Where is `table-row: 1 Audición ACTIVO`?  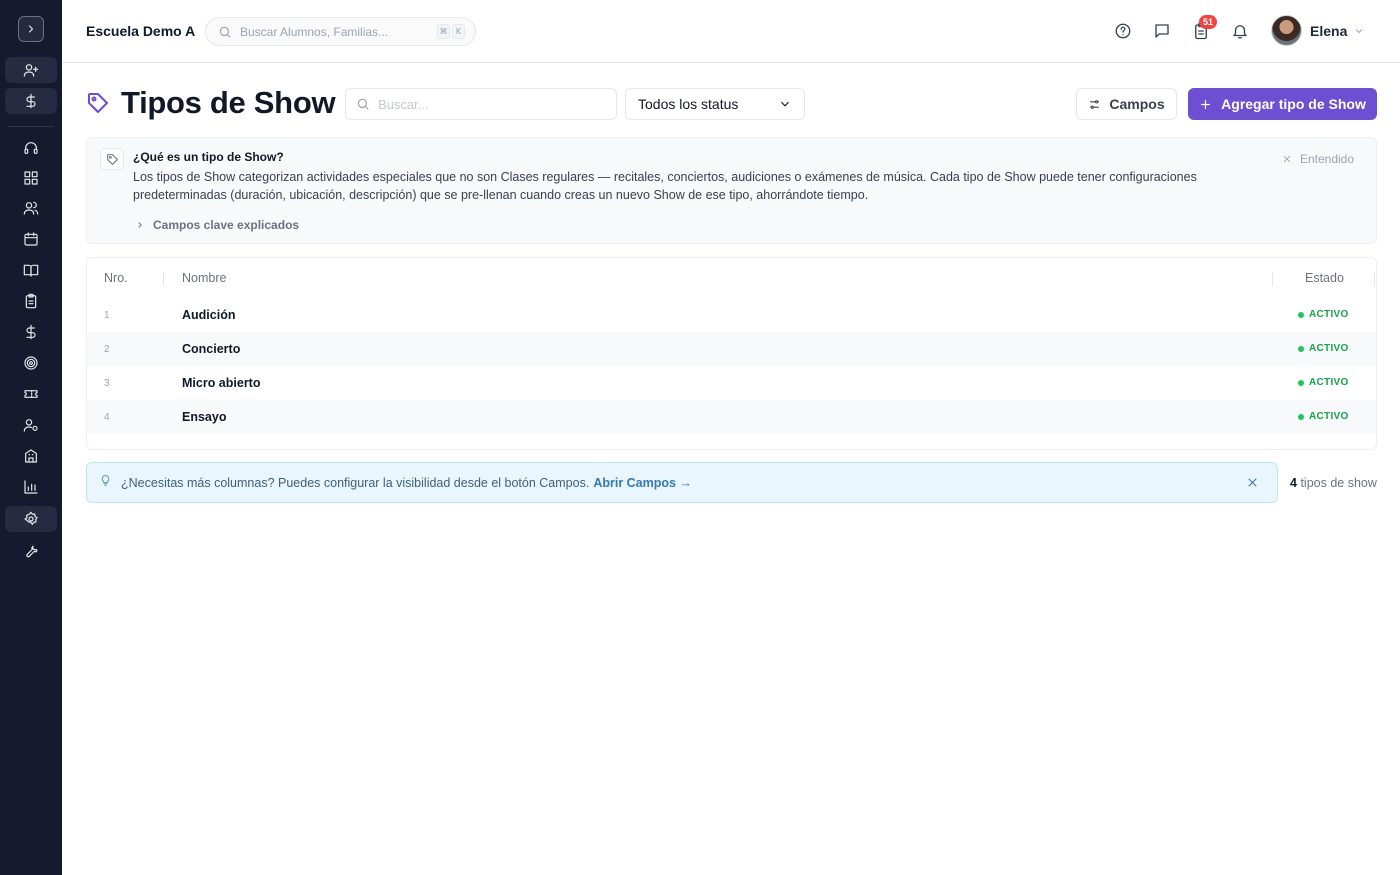 table-row: 1 Audición ACTIVO is located at coordinates (731, 315).